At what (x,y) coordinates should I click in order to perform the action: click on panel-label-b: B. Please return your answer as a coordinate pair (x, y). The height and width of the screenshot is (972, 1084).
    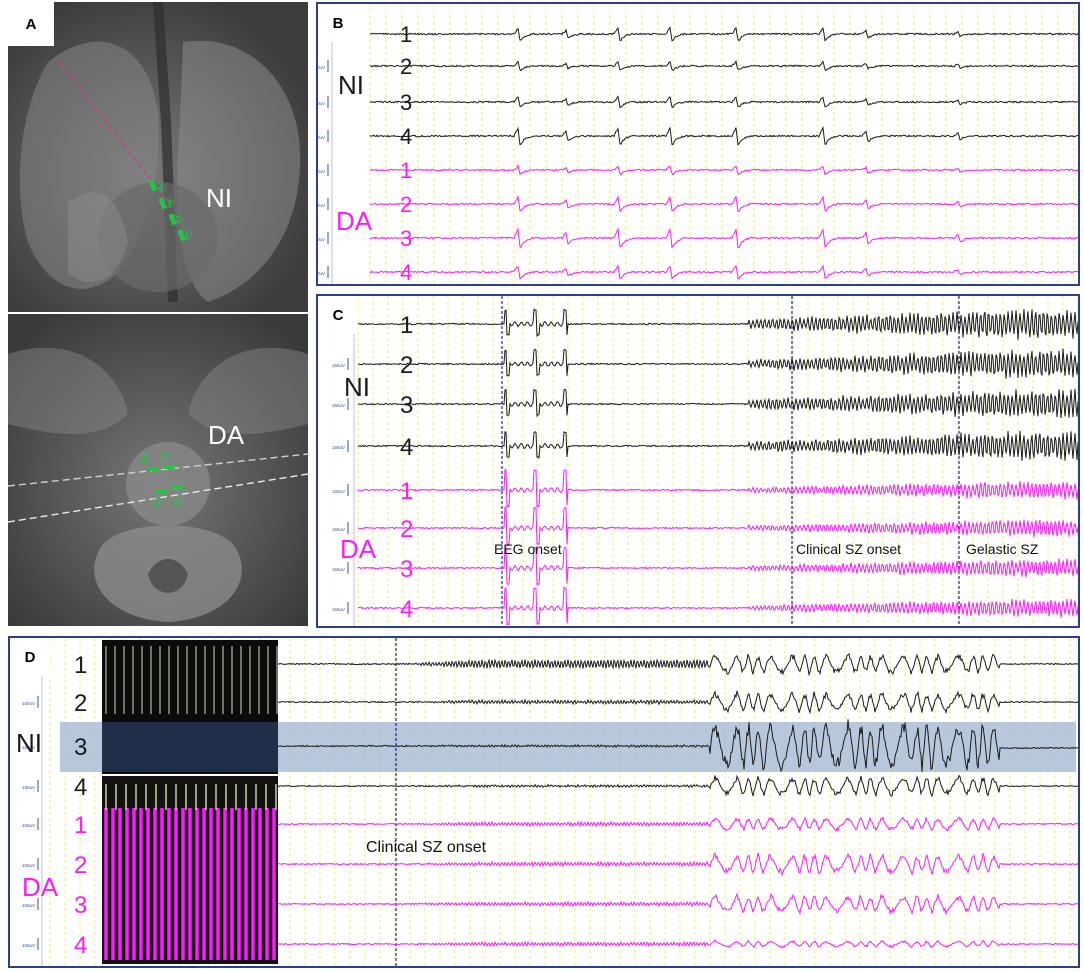
    Looking at the image, I should click on (338, 23).